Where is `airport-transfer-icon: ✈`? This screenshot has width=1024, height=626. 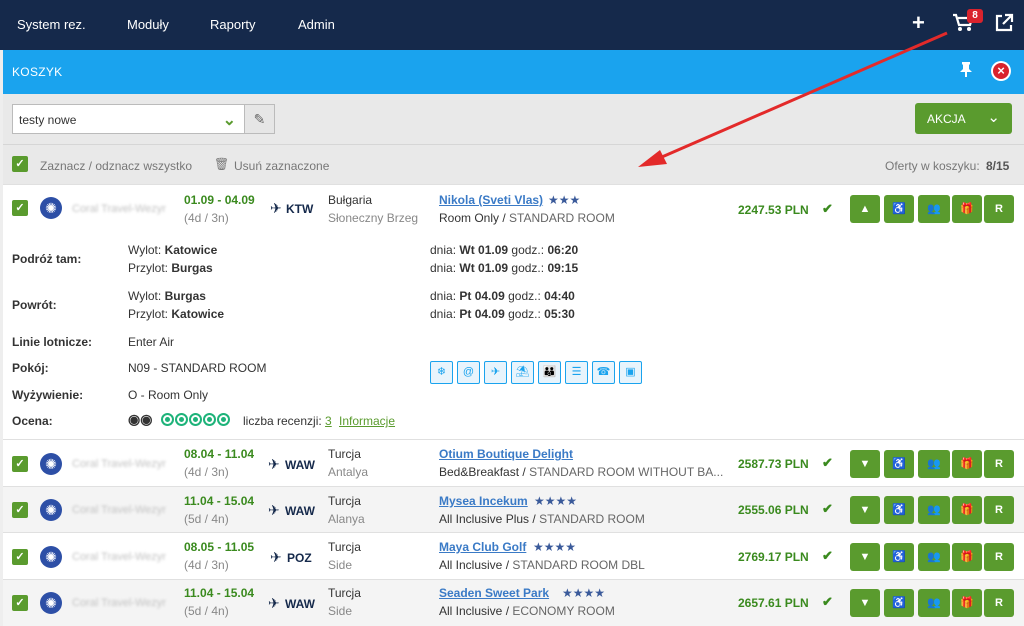 airport-transfer-icon: ✈ is located at coordinates (495, 372).